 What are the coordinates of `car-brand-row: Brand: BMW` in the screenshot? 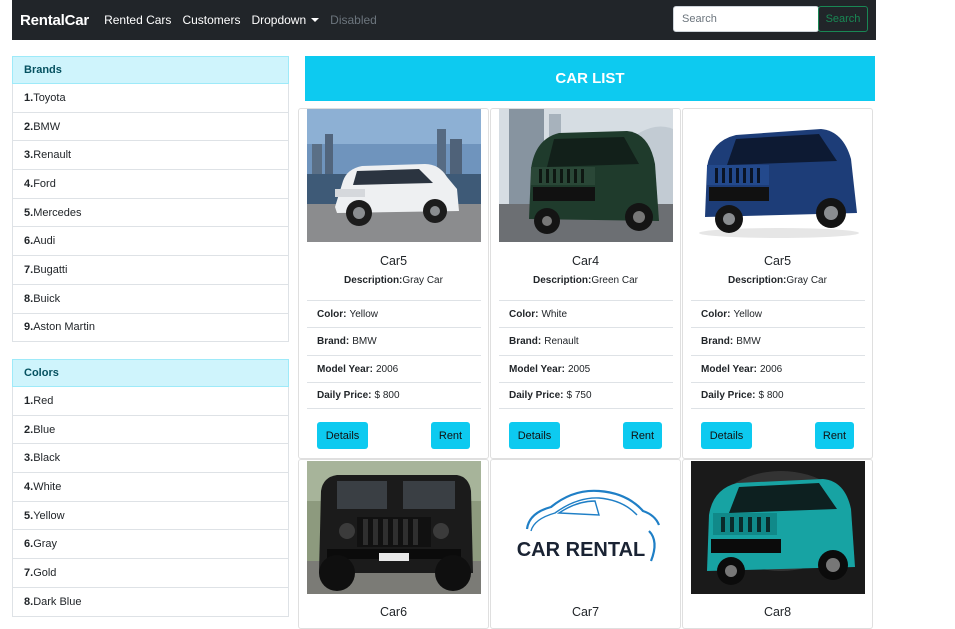 It's located at (394, 340).